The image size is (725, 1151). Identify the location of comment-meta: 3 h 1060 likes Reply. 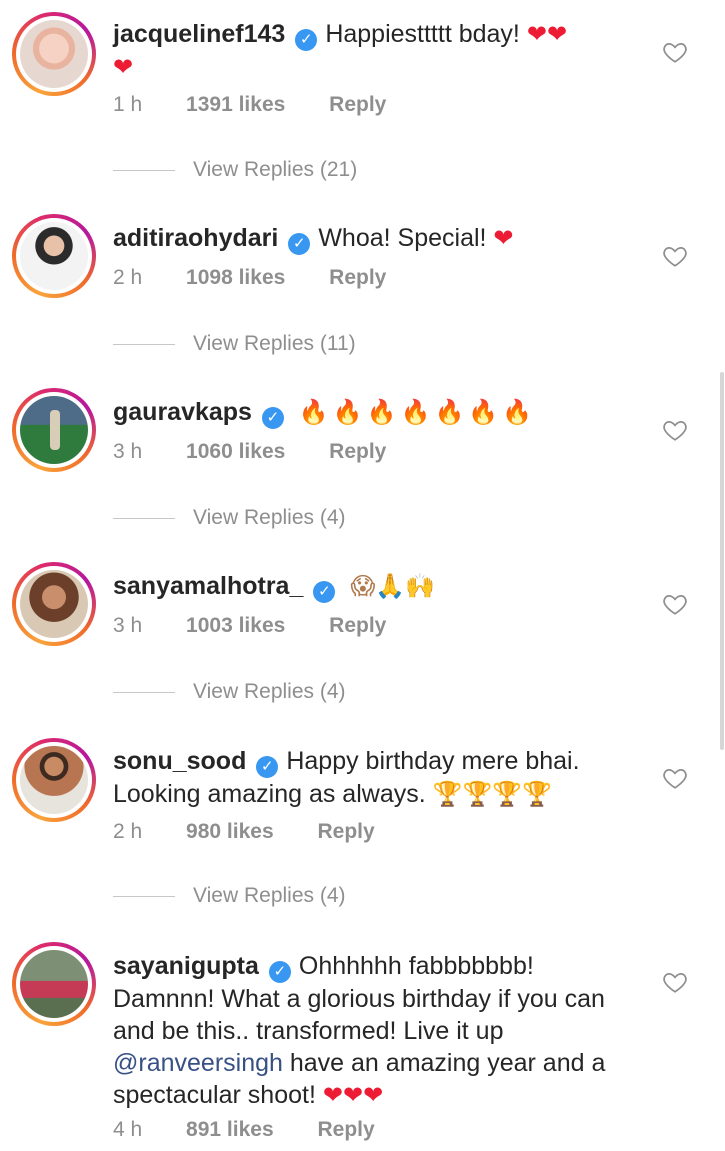
(249, 452).